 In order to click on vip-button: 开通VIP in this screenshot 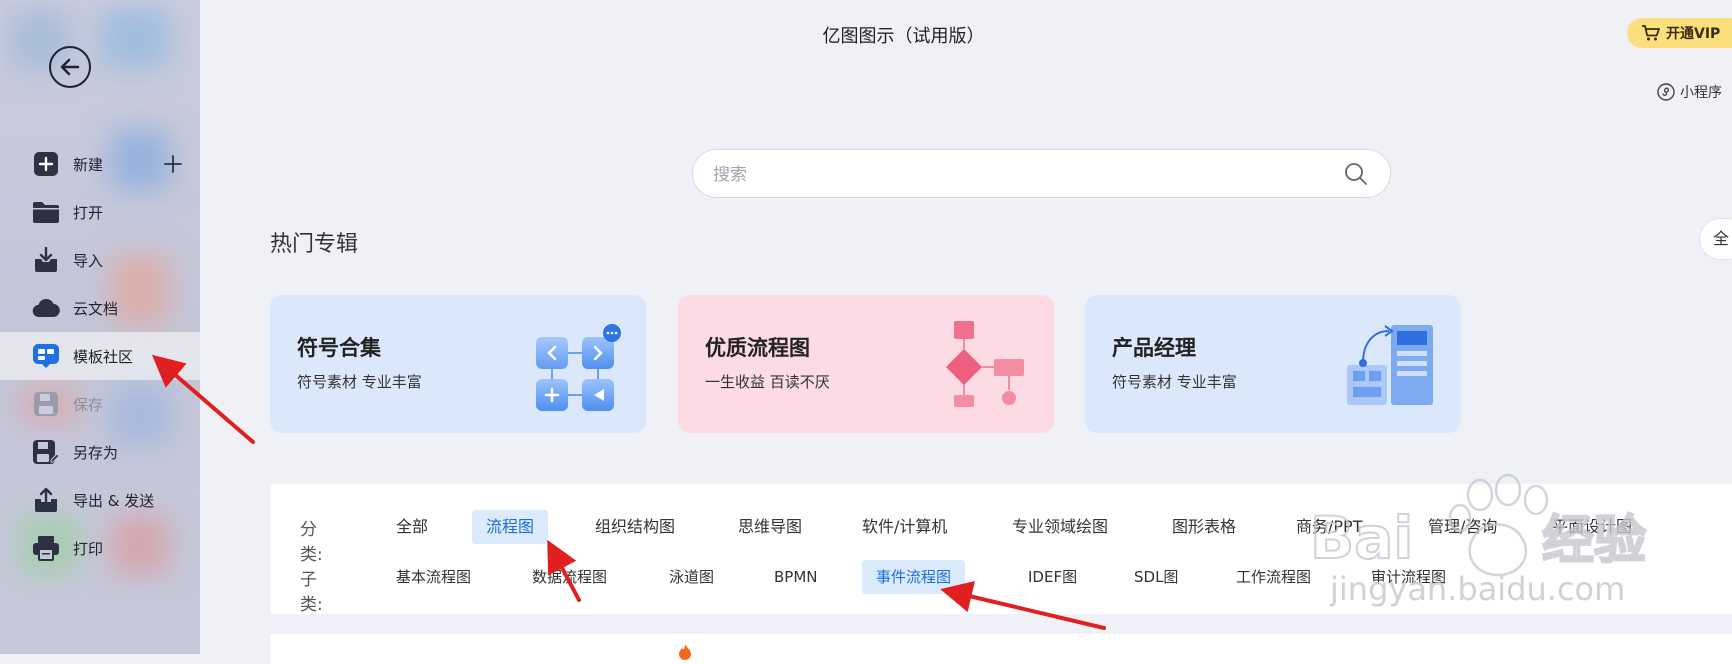, I will do `click(1679, 33)`.